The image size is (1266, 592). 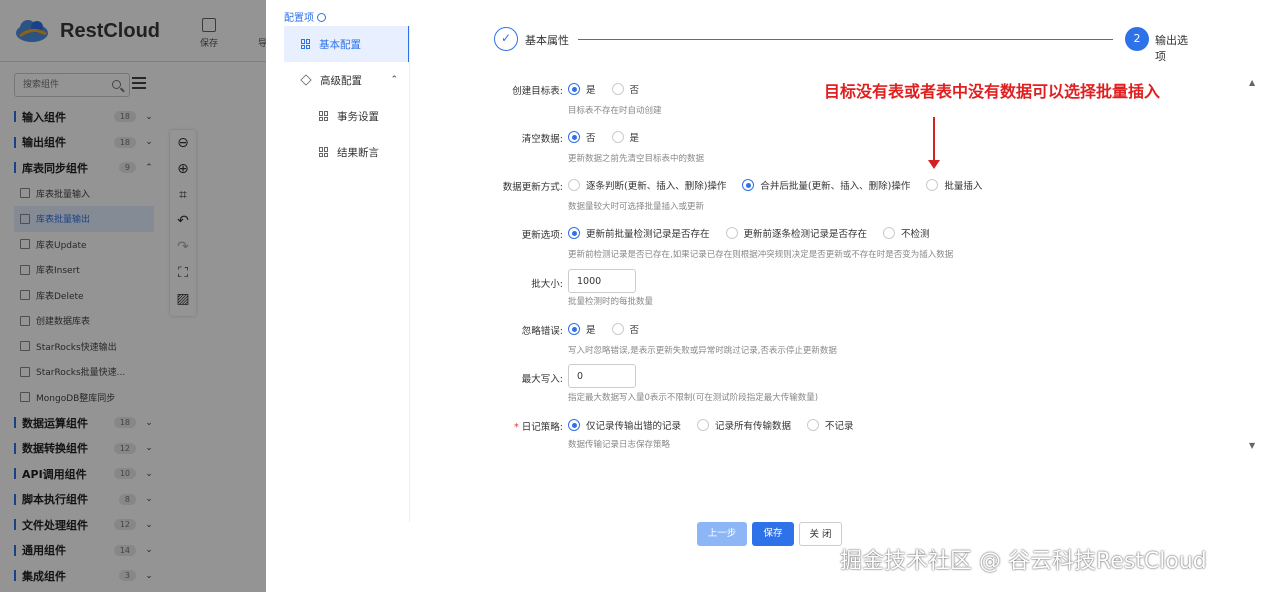 What do you see at coordinates (773, 534) in the screenshot?
I see `save-button: 保存` at bounding box center [773, 534].